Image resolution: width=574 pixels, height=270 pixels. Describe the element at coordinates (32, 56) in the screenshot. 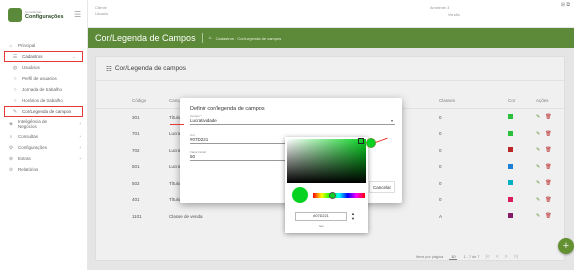

I see `sidebar-item-label: Cadastros` at that location.